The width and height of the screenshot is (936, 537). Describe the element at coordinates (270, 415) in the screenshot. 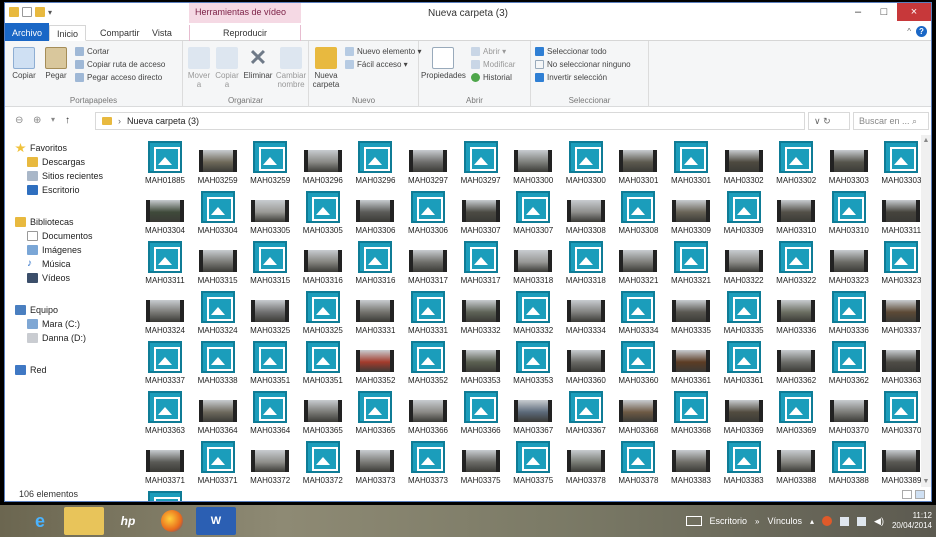

I see `file-item: MAH03364` at that location.